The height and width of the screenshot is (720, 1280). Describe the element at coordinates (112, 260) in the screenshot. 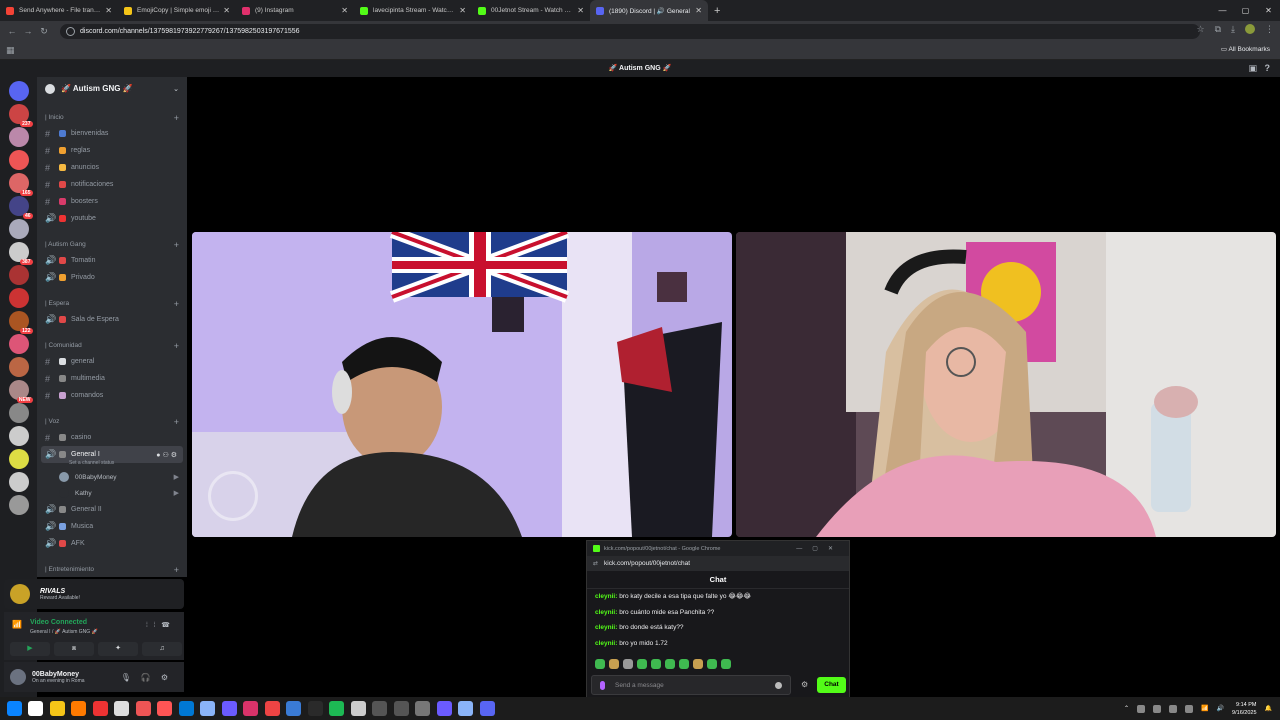

I see `channel-item: 🔊 Tomatin` at that location.